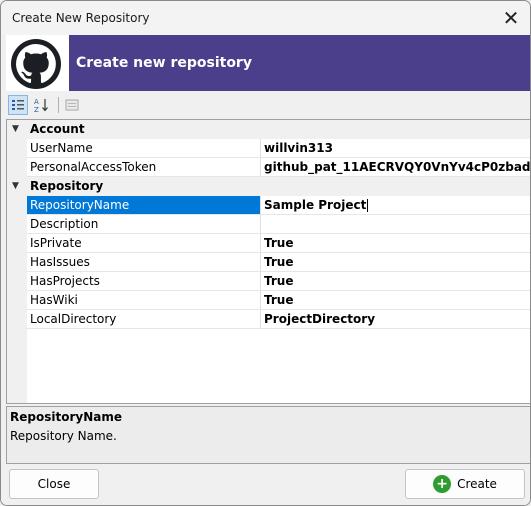 The width and height of the screenshot is (531, 506). I want to click on close-button-label: Close, so click(54, 484).